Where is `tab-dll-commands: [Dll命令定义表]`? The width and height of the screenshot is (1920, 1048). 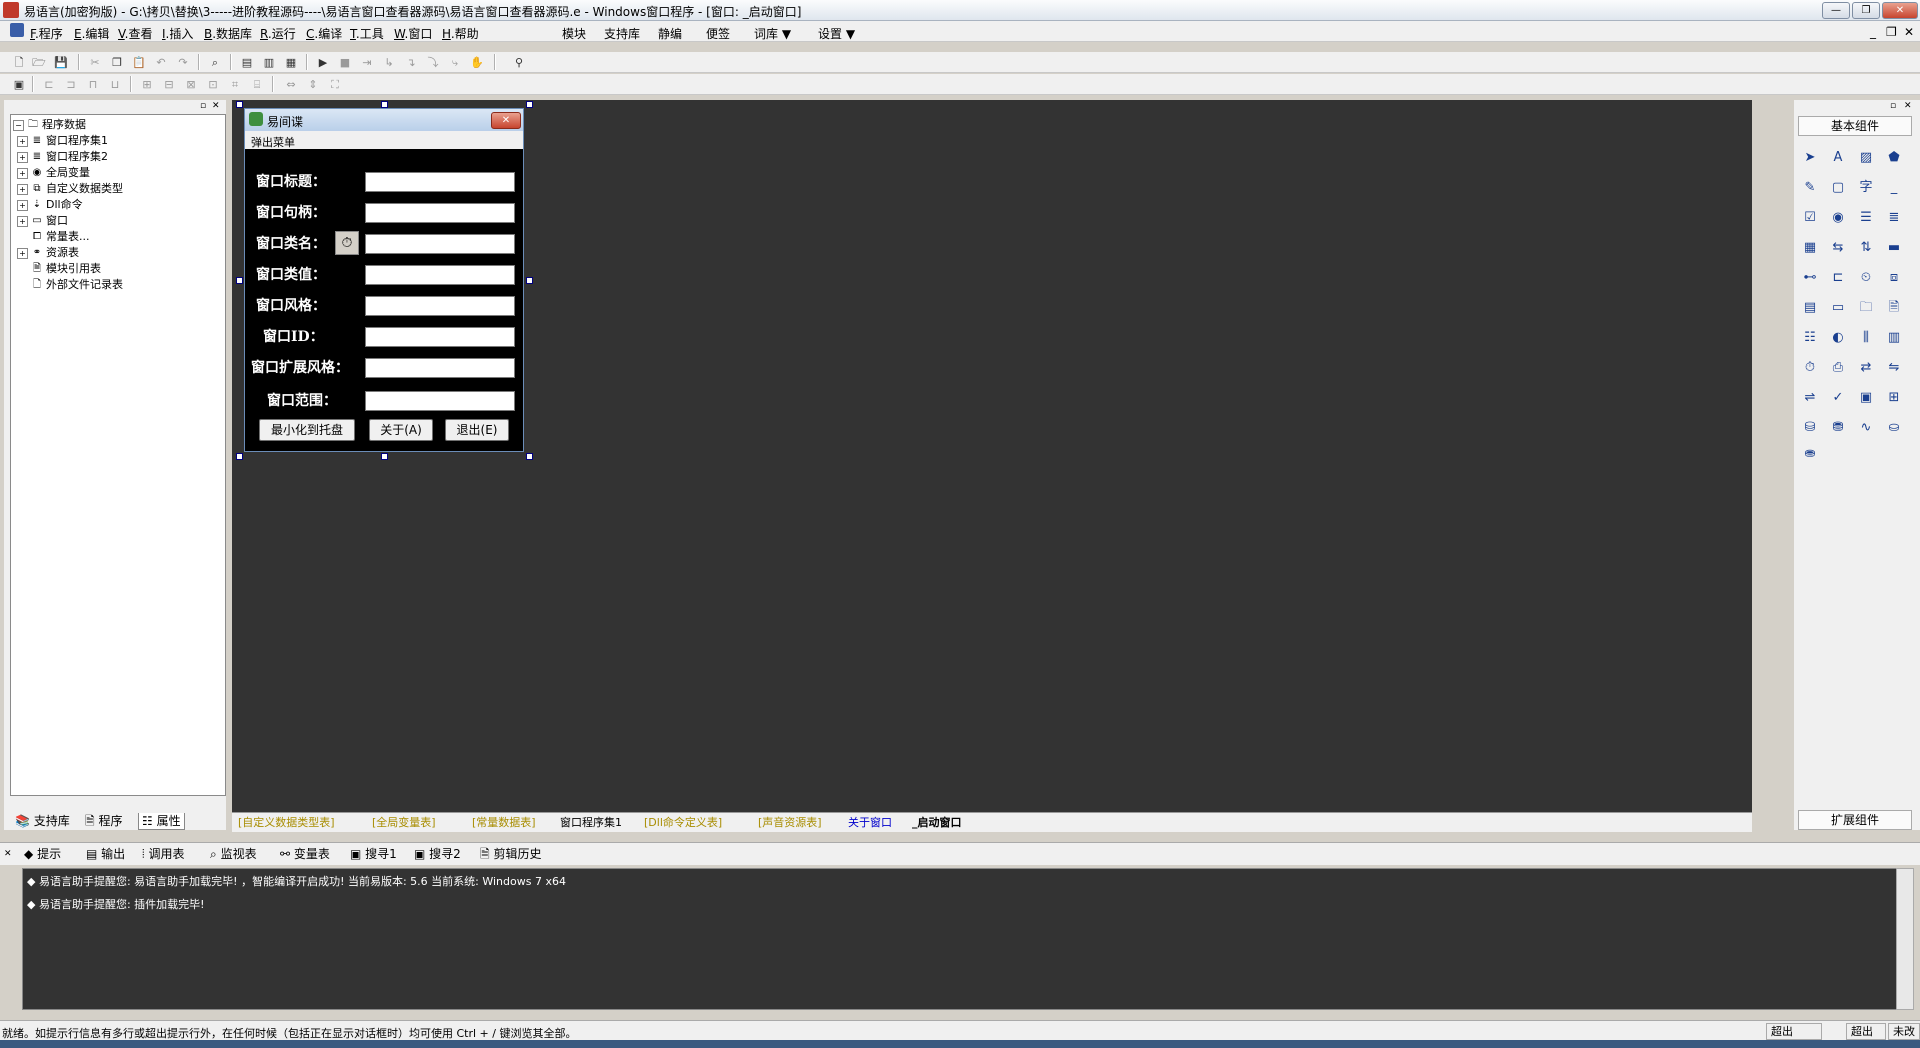 tab-dll-commands: [Dll命令定义表] is located at coordinates (683, 822).